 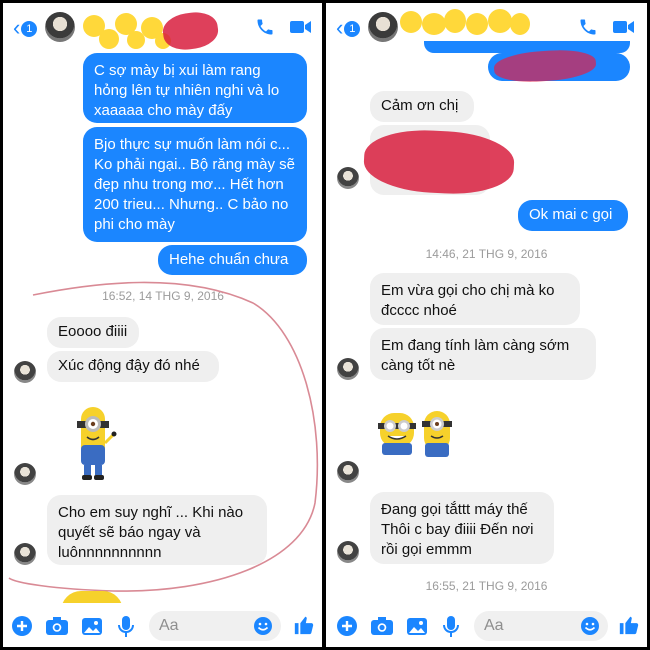 What do you see at coordinates (624, 27) in the screenshot?
I see `video-call-icon` at bounding box center [624, 27].